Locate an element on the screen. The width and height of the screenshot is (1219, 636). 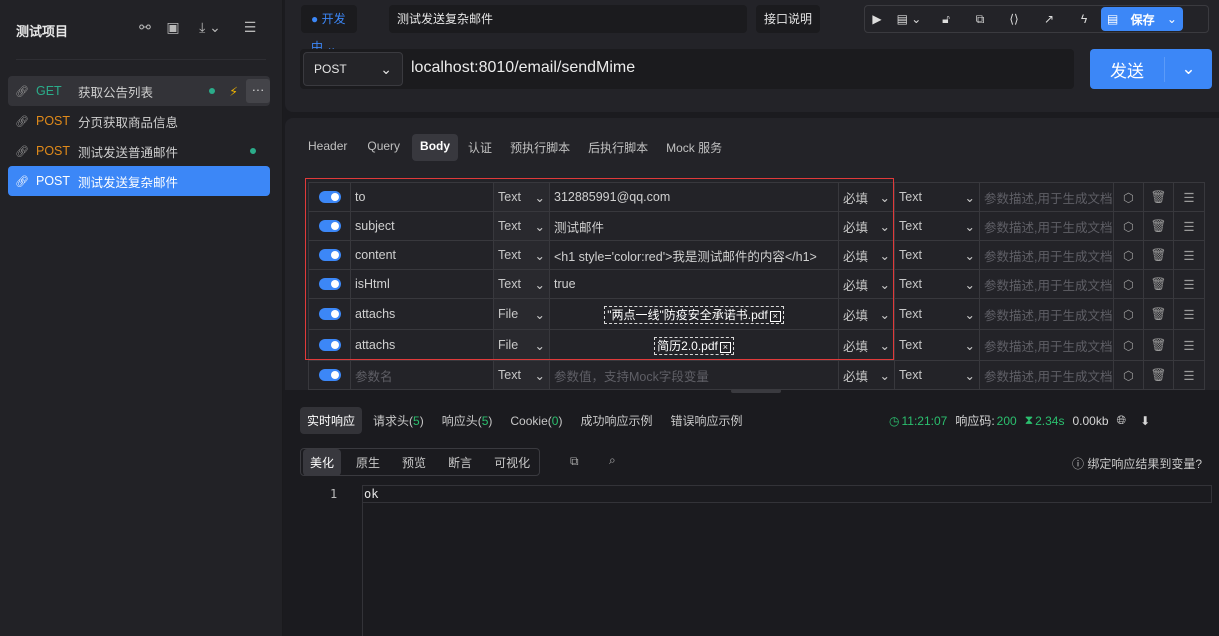
download-icon: ⬇ is located at coordinates (1145, 421).